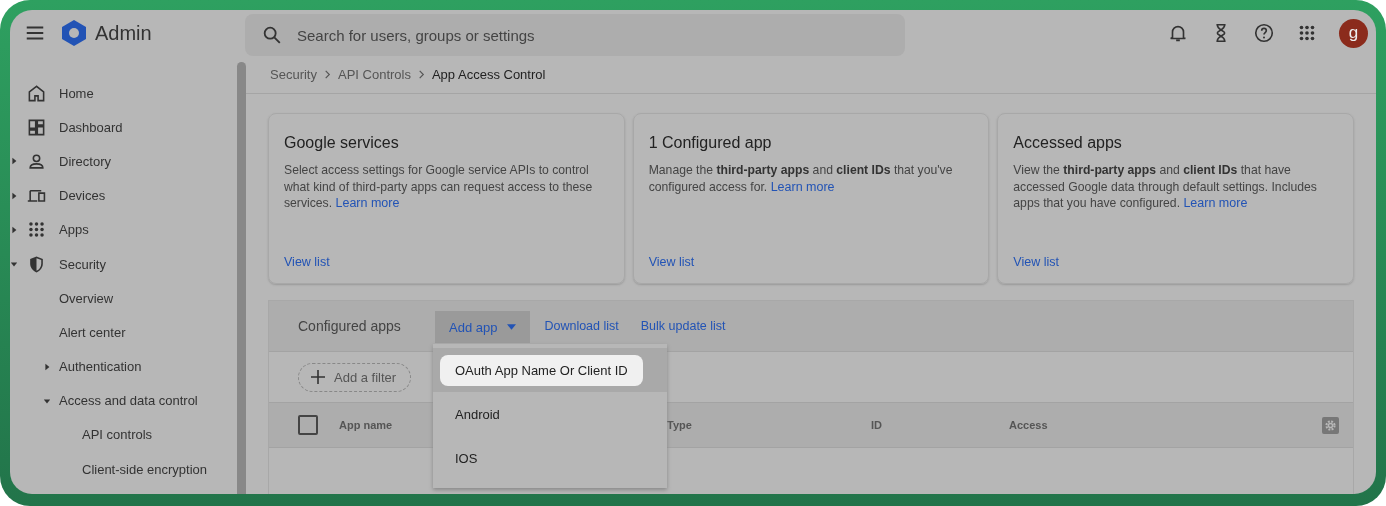  I want to click on plus-icon, so click(318, 377).